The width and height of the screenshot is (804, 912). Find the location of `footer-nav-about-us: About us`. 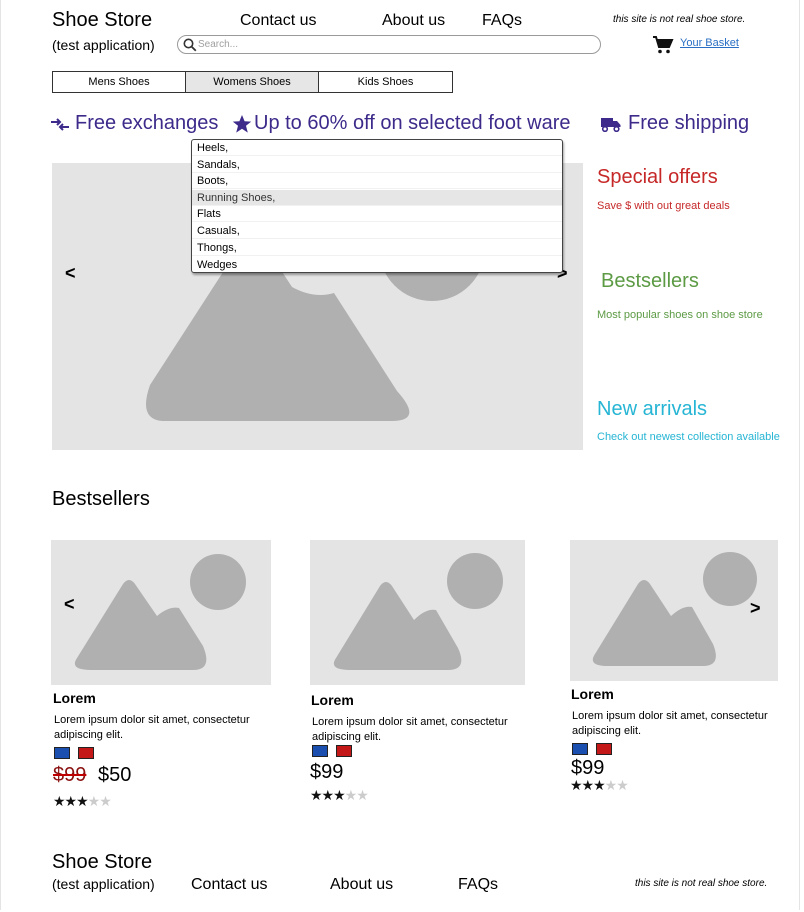

footer-nav-about-us: About us is located at coordinates (361, 885).